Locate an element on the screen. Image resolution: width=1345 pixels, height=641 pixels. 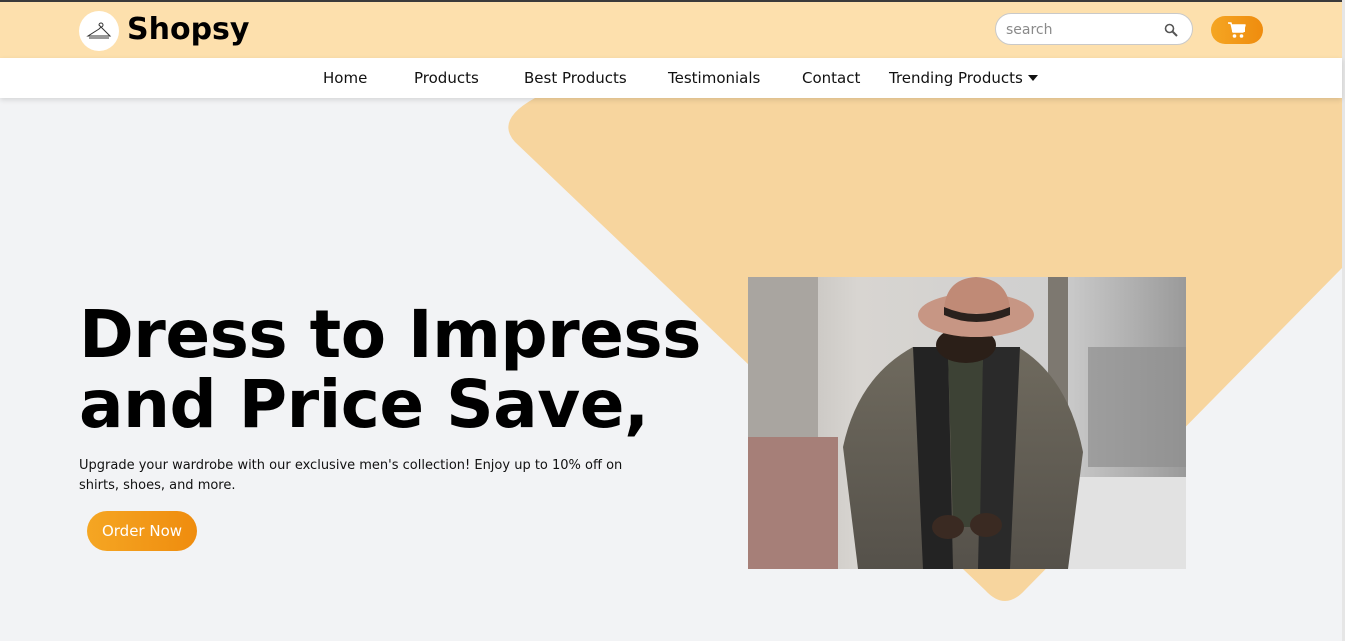
nav-trending-products: Trending Products is located at coordinates (963, 78).